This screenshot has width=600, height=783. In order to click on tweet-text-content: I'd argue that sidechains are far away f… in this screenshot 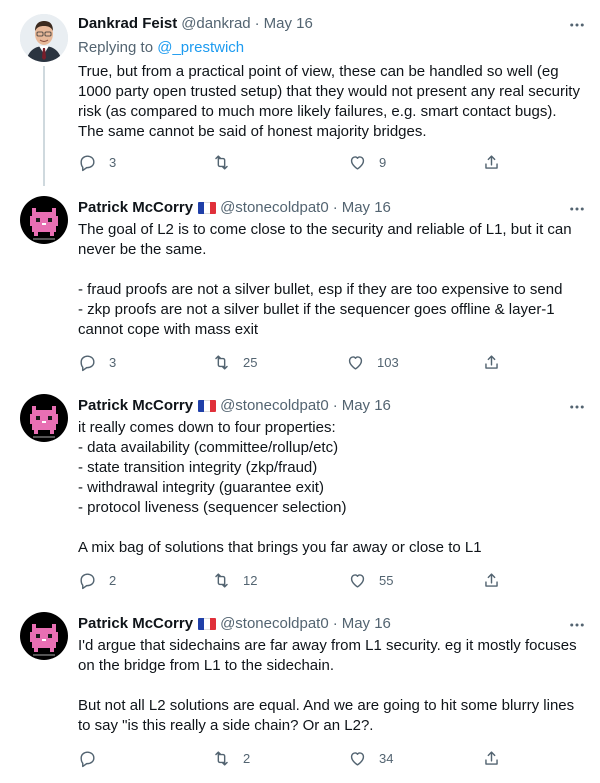, I will do `click(327, 685)`.